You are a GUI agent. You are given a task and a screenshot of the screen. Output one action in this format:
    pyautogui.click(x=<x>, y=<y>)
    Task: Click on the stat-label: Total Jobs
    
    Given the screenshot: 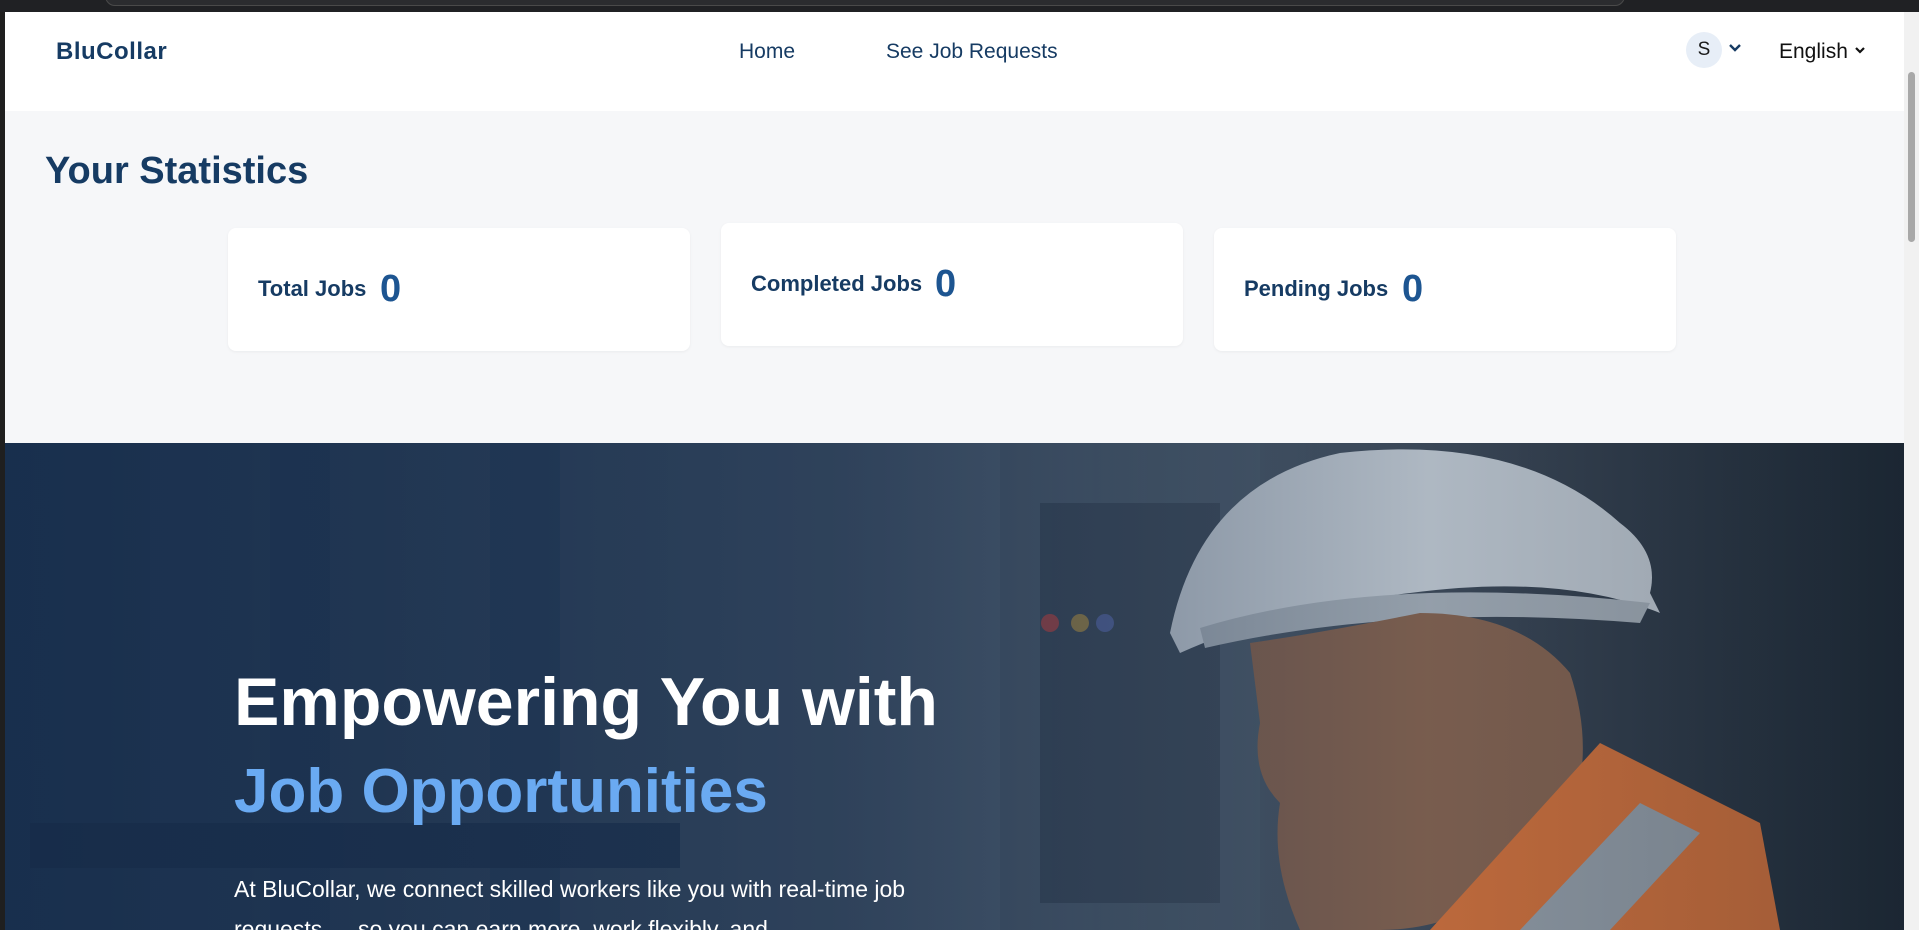 What is the action you would take?
    pyautogui.click(x=312, y=288)
    